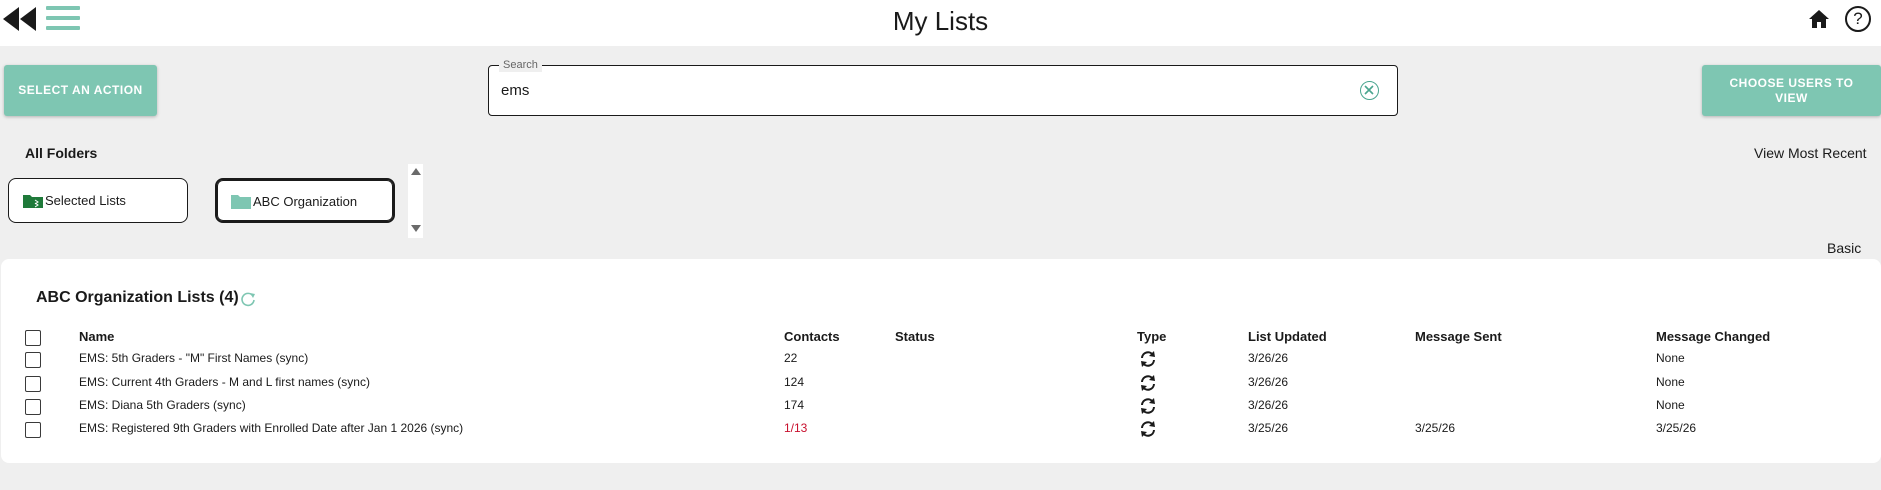  Describe the element at coordinates (241, 202) in the screenshot. I see `folder-icon` at that location.